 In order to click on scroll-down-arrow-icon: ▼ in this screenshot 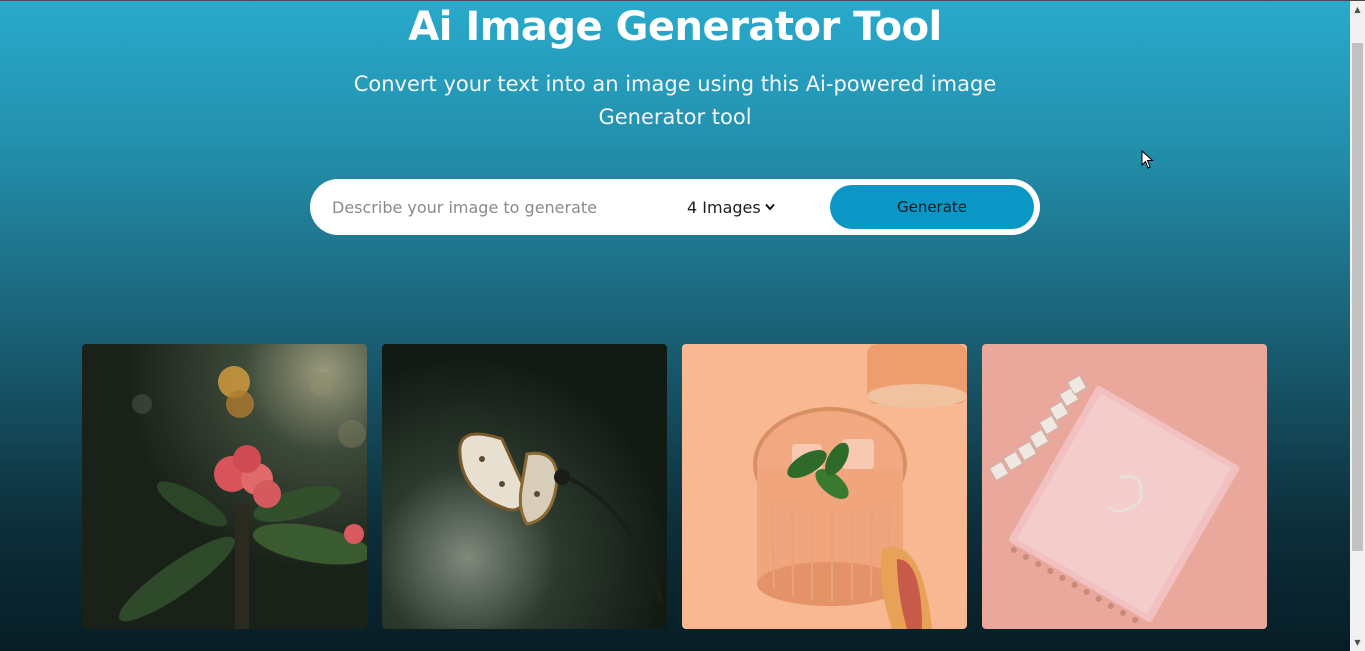, I will do `click(1357, 642)`.